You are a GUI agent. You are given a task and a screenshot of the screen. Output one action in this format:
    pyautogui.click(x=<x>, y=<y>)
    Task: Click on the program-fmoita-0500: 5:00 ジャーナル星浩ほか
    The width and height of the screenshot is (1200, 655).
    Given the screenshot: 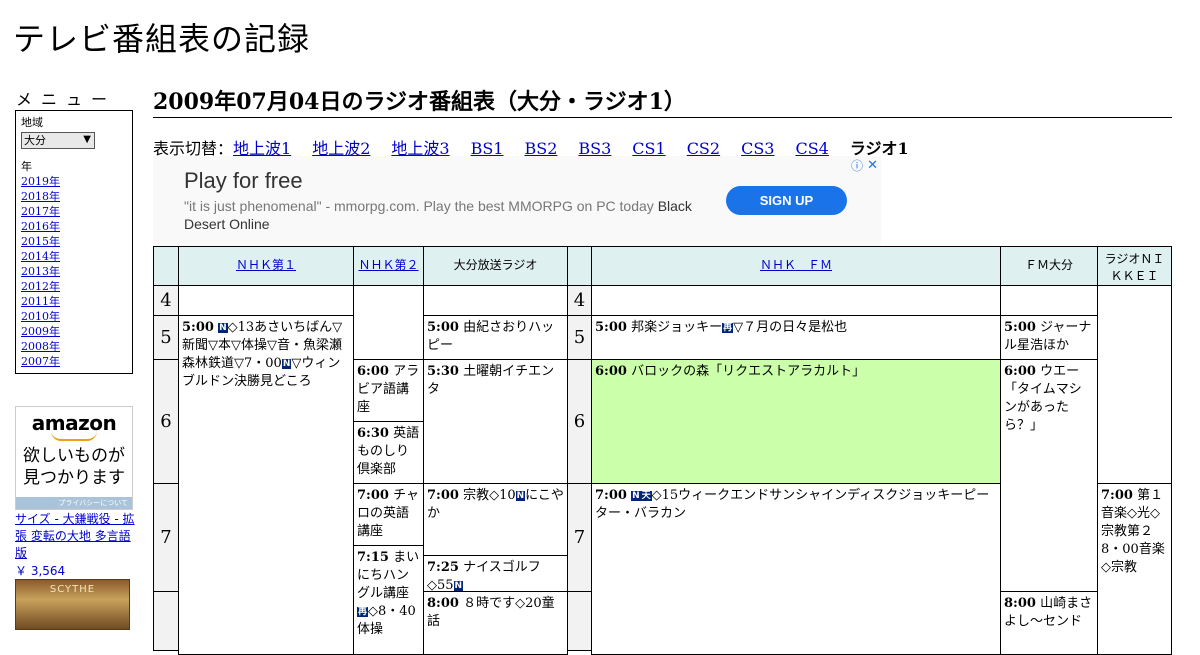 What is the action you would take?
    pyautogui.click(x=1049, y=337)
    